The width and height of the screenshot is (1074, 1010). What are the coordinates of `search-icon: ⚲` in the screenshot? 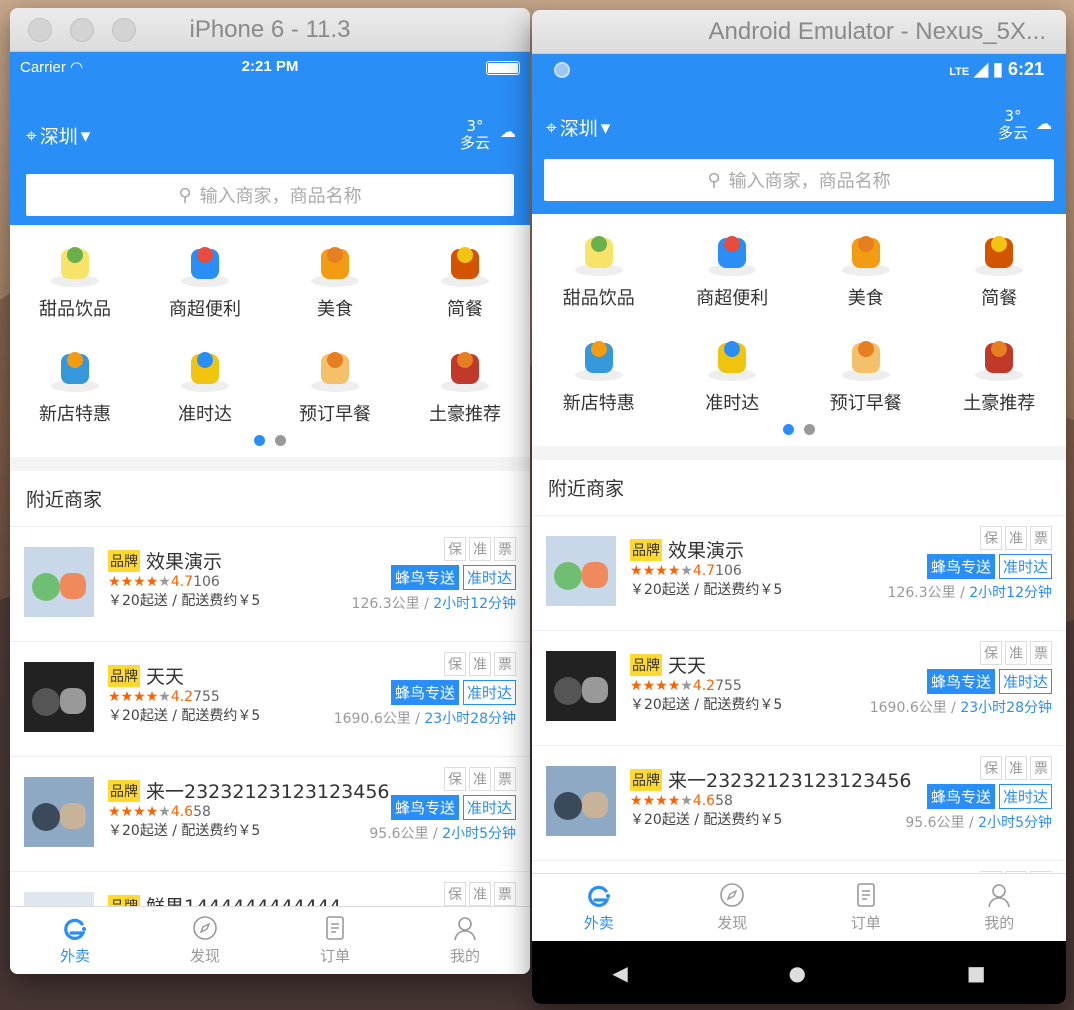 It's located at (714, 180).